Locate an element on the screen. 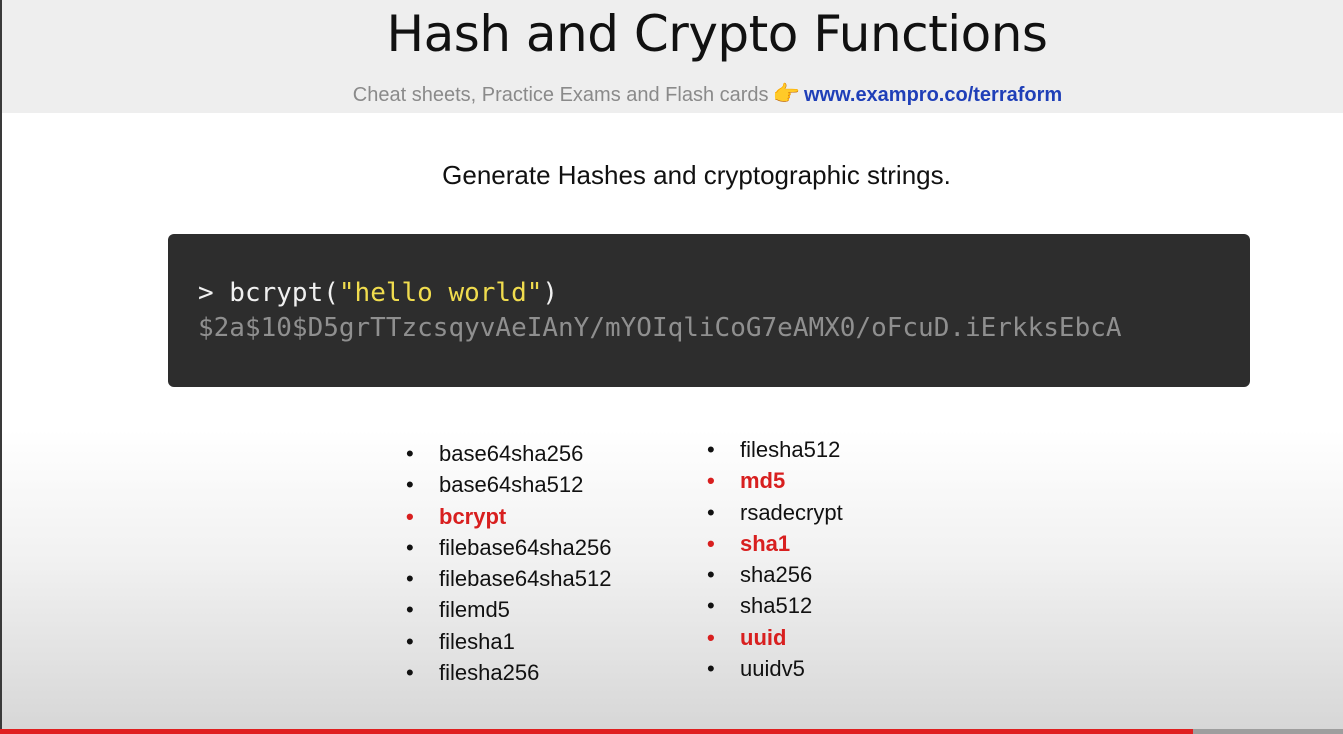 This screenshot has width=1343, height=734. code-string-argument: "hello world" is located at coordinates (440, 293).